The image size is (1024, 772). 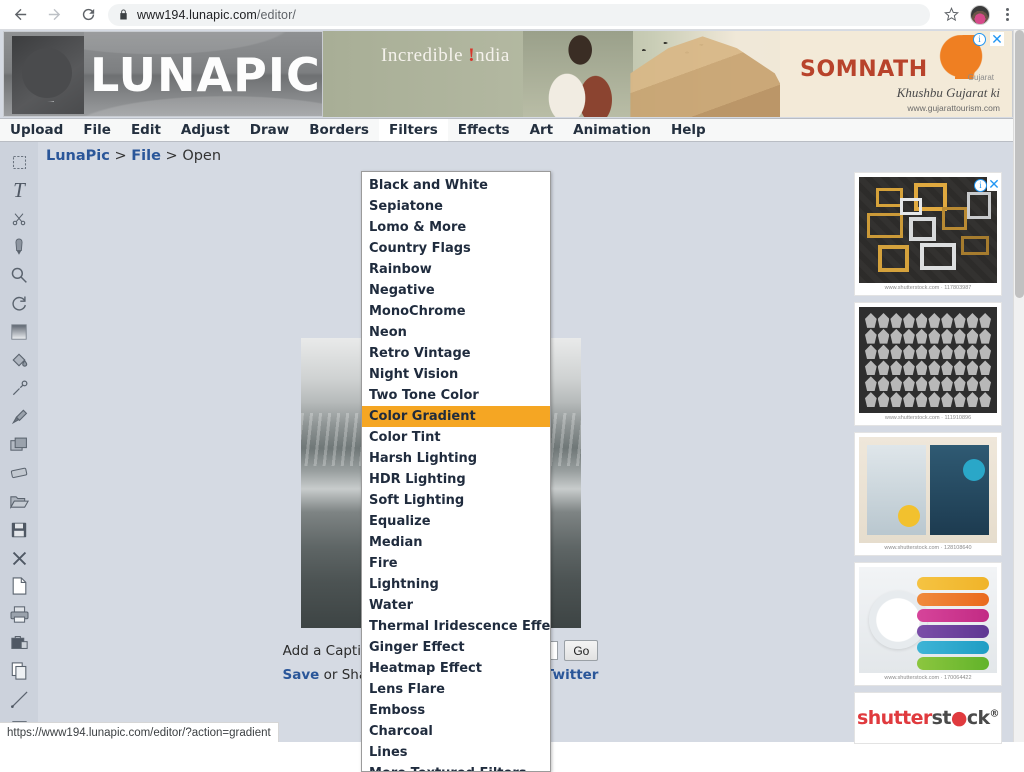 What do you see at coordinates (542, 130) in the screenshot?
I see `menu-art: Art` at bounding box center [542, 130].